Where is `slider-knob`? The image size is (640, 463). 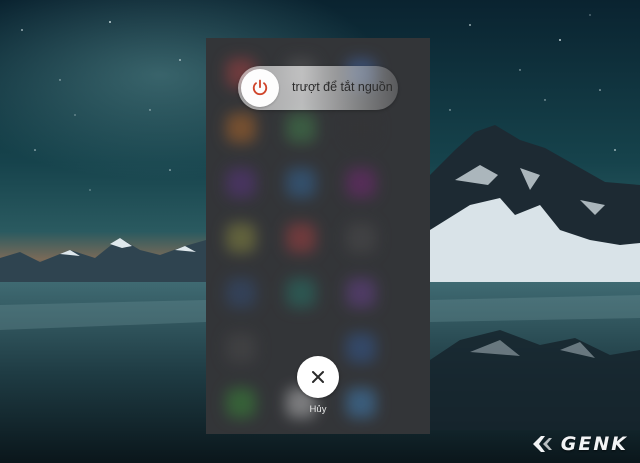 slider-knob is located at coordinates (260, 88).